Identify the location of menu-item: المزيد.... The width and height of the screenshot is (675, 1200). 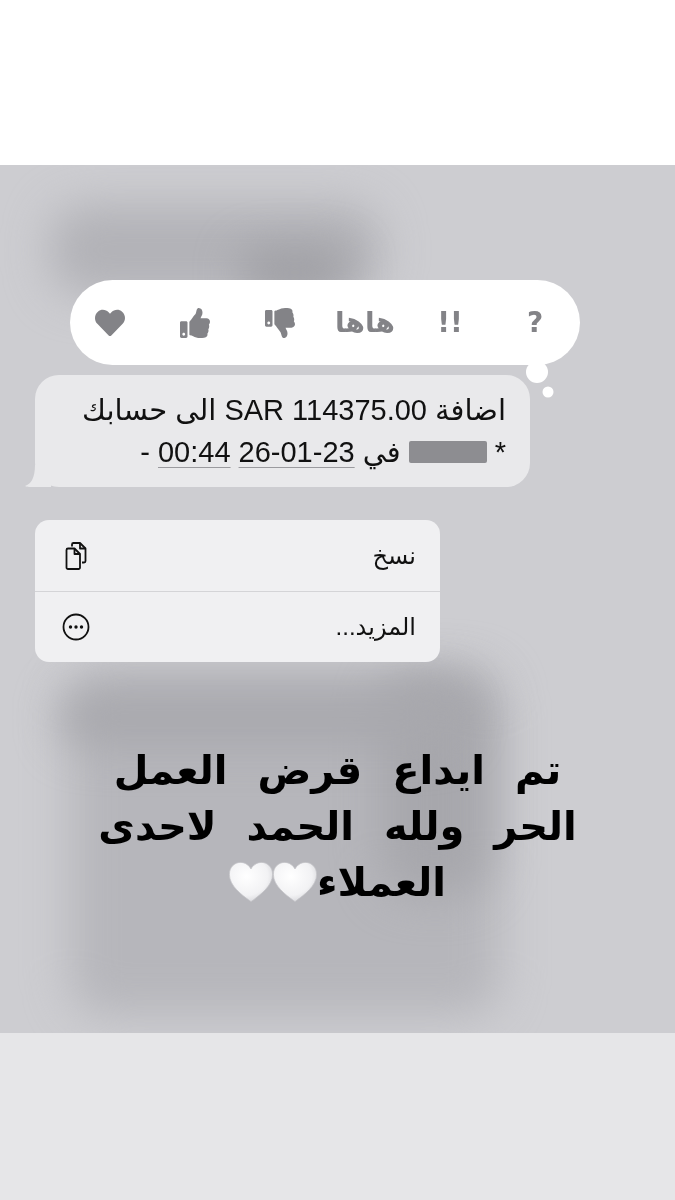
(237, 626).